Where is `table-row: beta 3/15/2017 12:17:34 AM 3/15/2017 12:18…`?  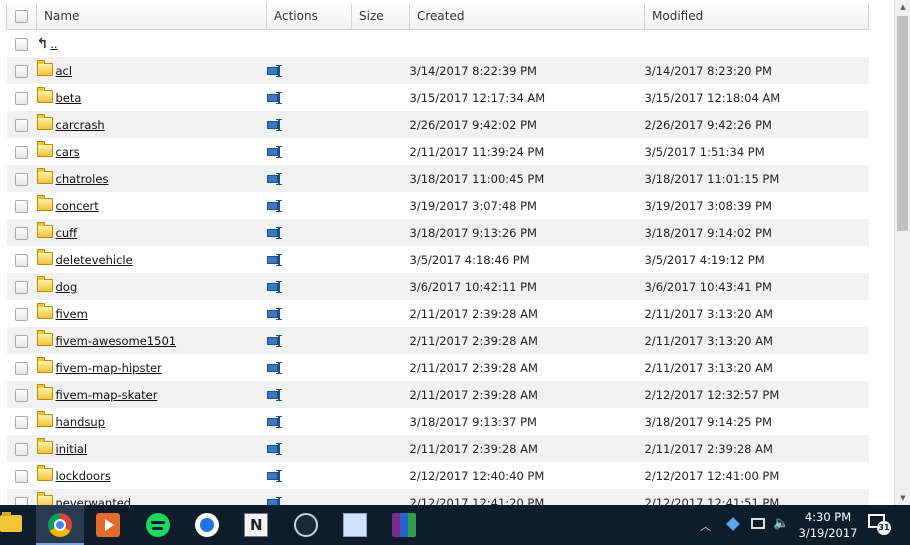
table-row: beta 3/15/2017 12:17:34 AM 3/15/2017 12:18… is located at coordinates (438, 97).